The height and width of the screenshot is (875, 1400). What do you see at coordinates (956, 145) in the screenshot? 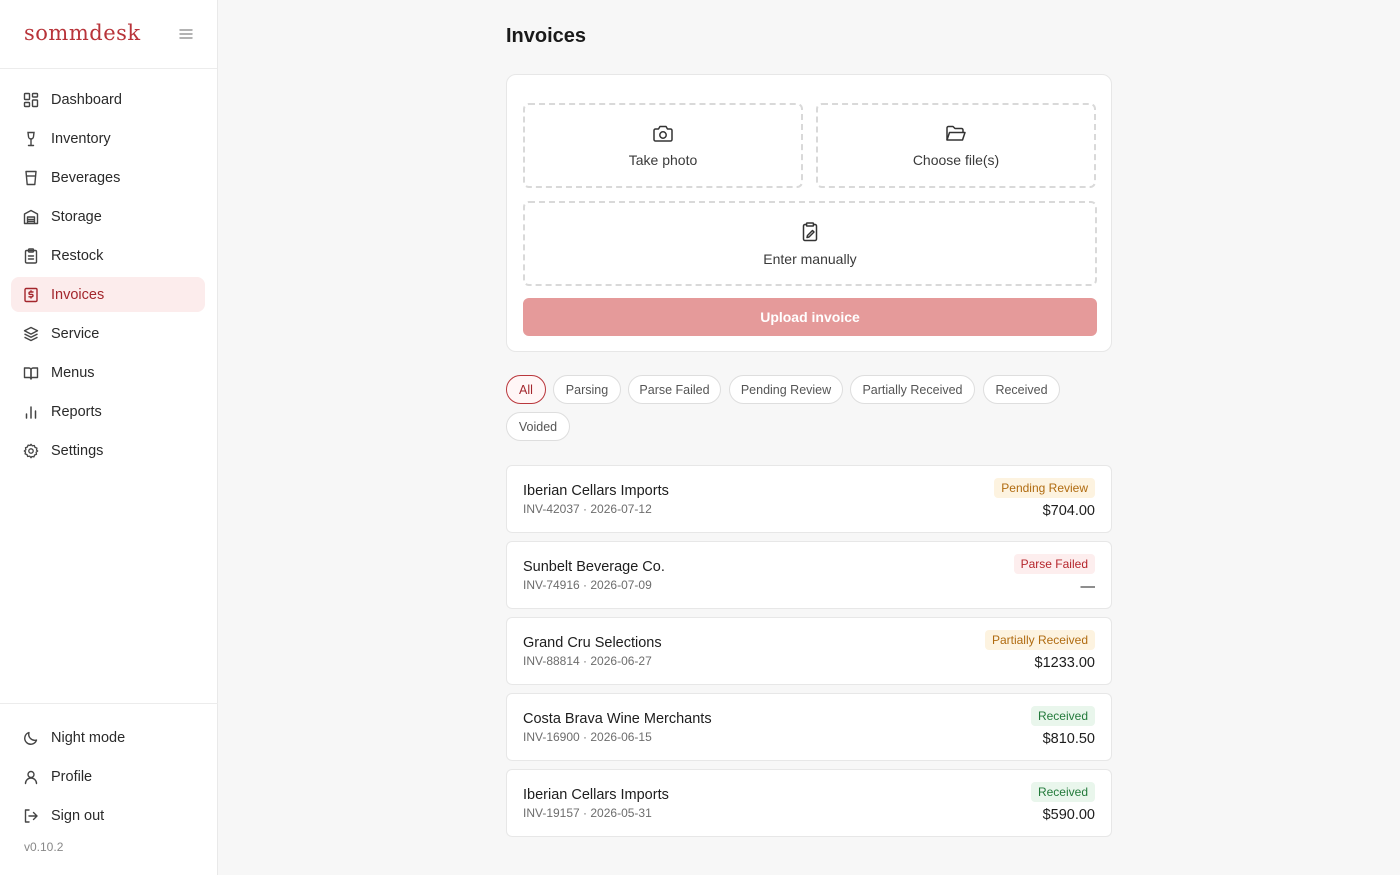
I see `choose-files-button: Choose file(s)` at bounding box center [956, 145].